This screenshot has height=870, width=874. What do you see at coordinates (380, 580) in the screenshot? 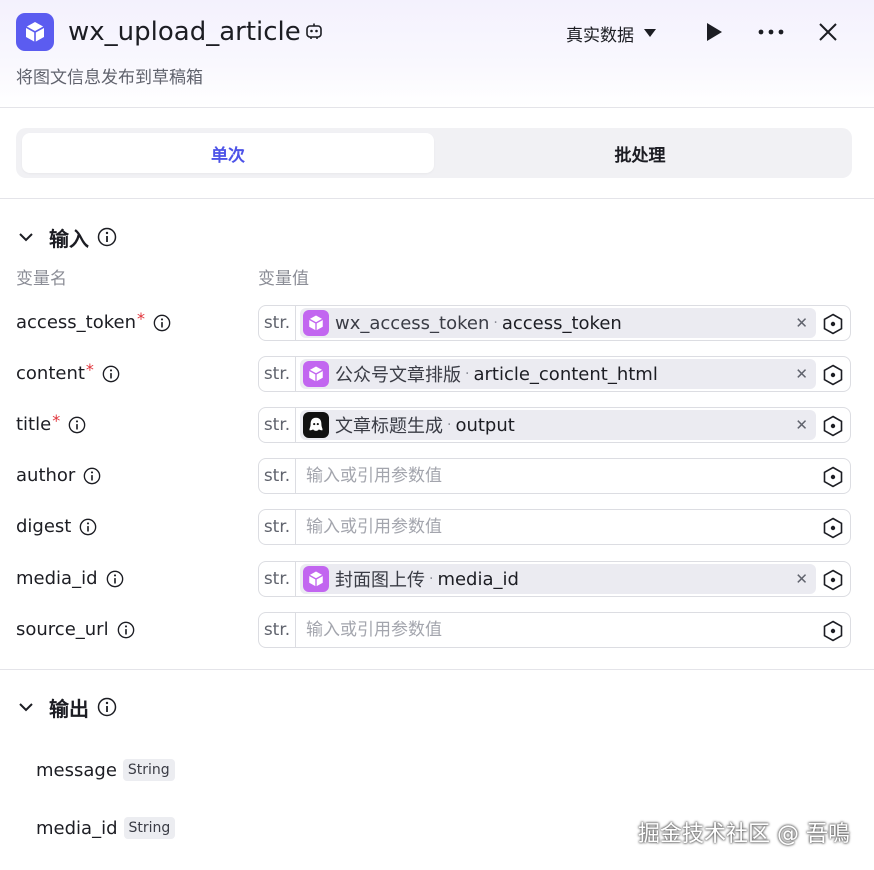
I see `ref-node-name: 封面图上传` at bounding box center [380, 580].